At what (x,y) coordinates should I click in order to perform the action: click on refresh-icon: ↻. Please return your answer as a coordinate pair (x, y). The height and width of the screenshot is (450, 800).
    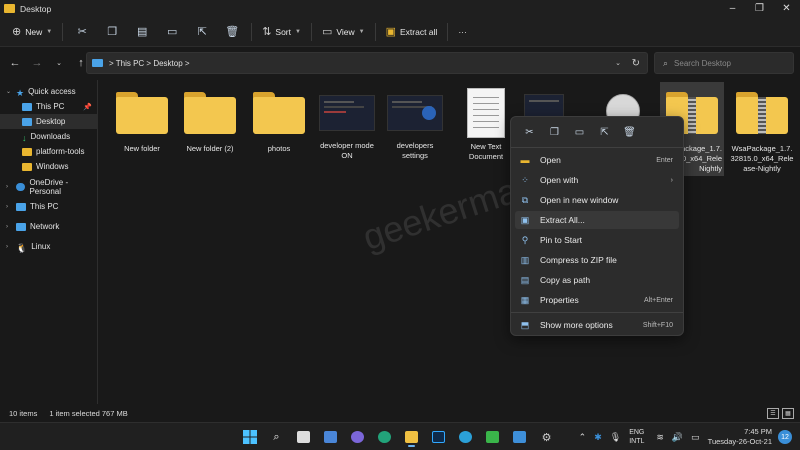
    Looking at the image, I should click on (636, 63).